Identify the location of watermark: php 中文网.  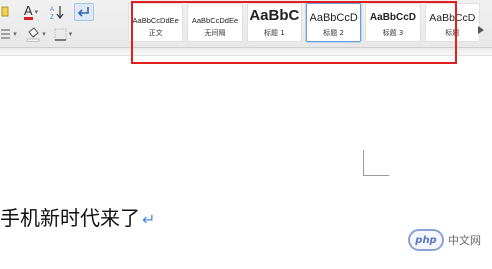
(450, 240).